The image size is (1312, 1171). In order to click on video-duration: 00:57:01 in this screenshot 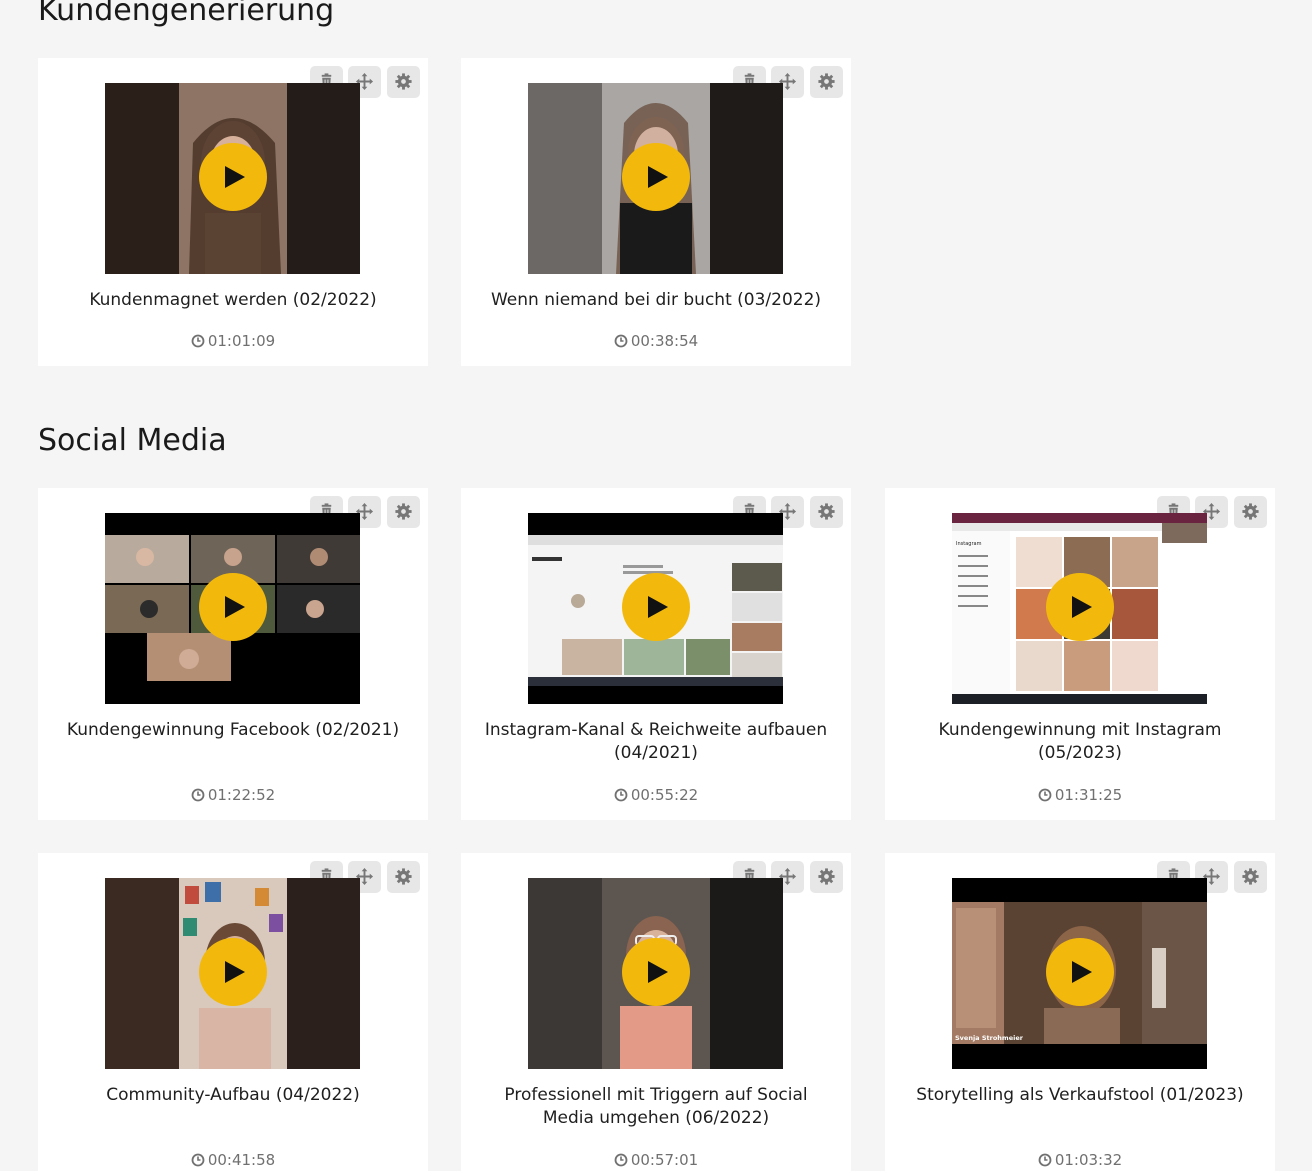, I will do `click(656, 1160)`.